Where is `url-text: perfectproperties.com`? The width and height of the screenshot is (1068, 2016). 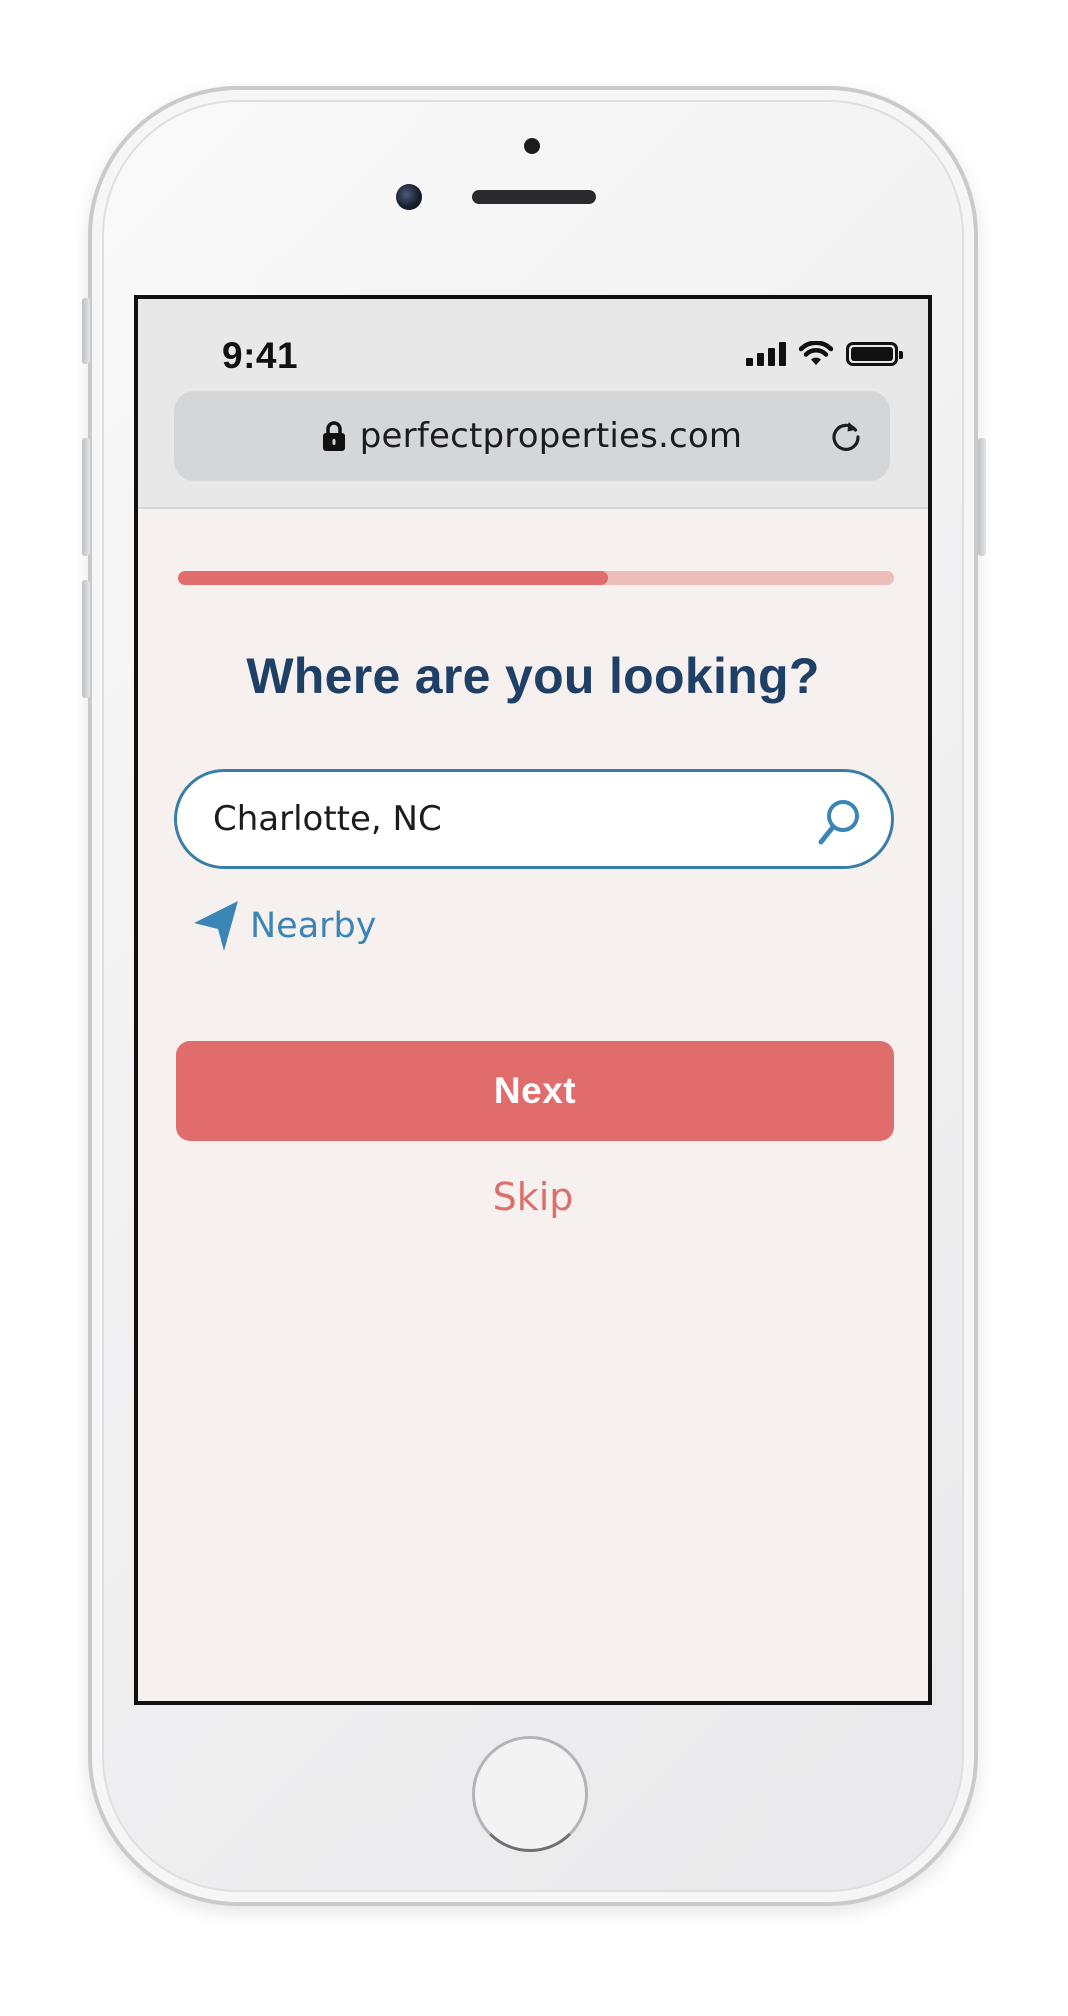
url-text: perfectproperties.com is located at coordinates (551, 436).